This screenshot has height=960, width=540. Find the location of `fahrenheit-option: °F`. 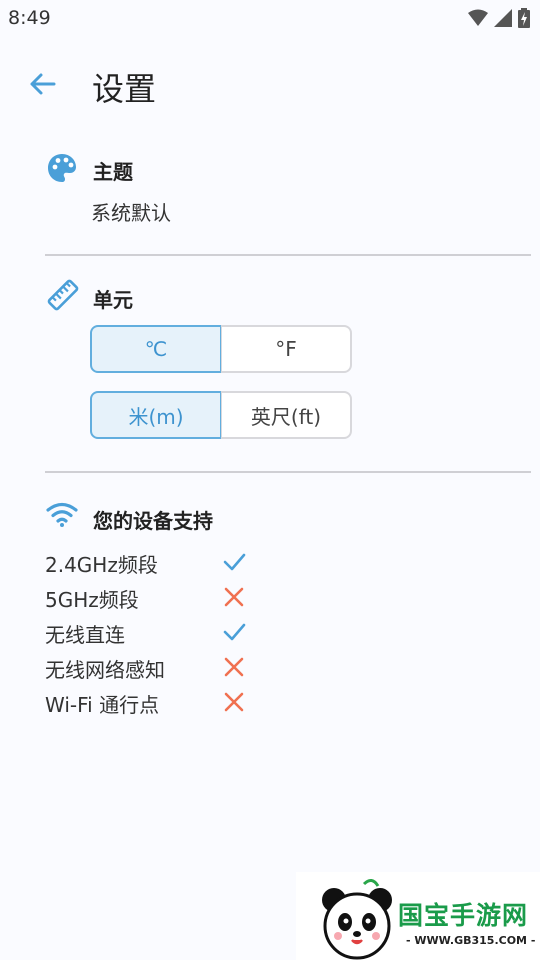

fahrenheit-option: °F is located at coordinates (286, 349).